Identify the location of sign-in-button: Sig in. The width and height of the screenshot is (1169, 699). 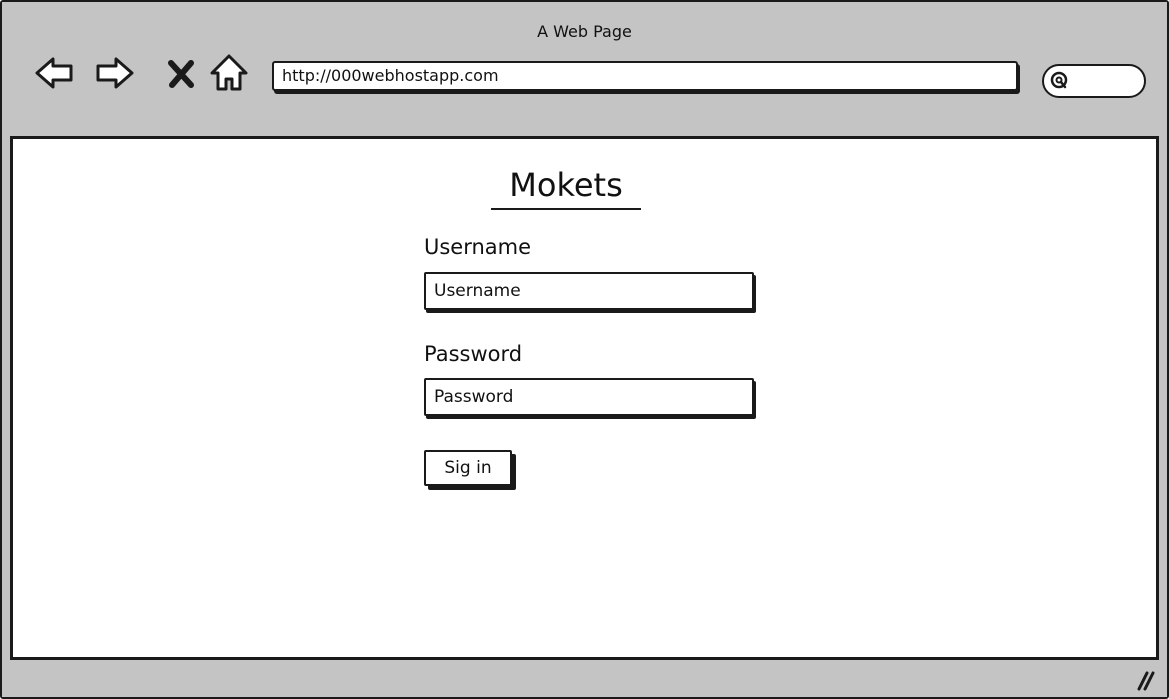
(468, 468).